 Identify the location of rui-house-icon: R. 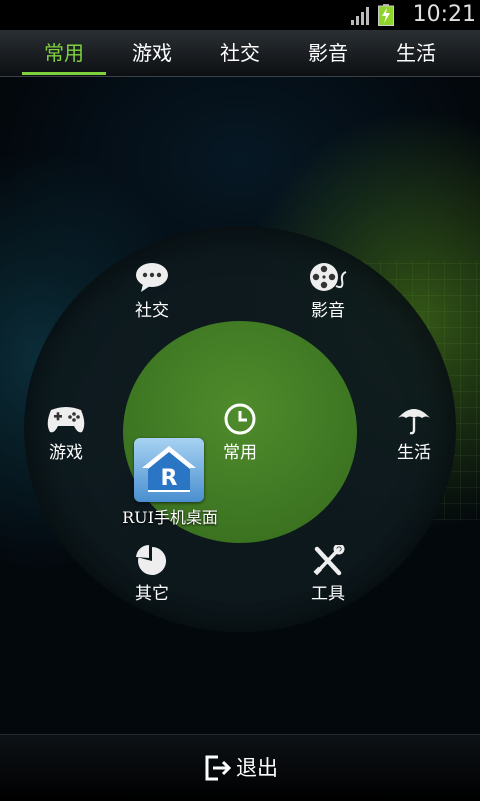
(169, 469).